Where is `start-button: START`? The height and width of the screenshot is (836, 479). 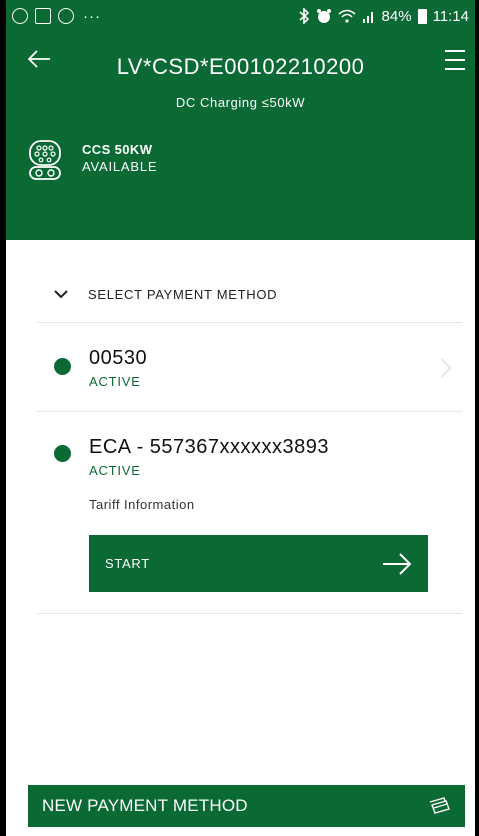 start-button: START is located at coordinates (258, 563).